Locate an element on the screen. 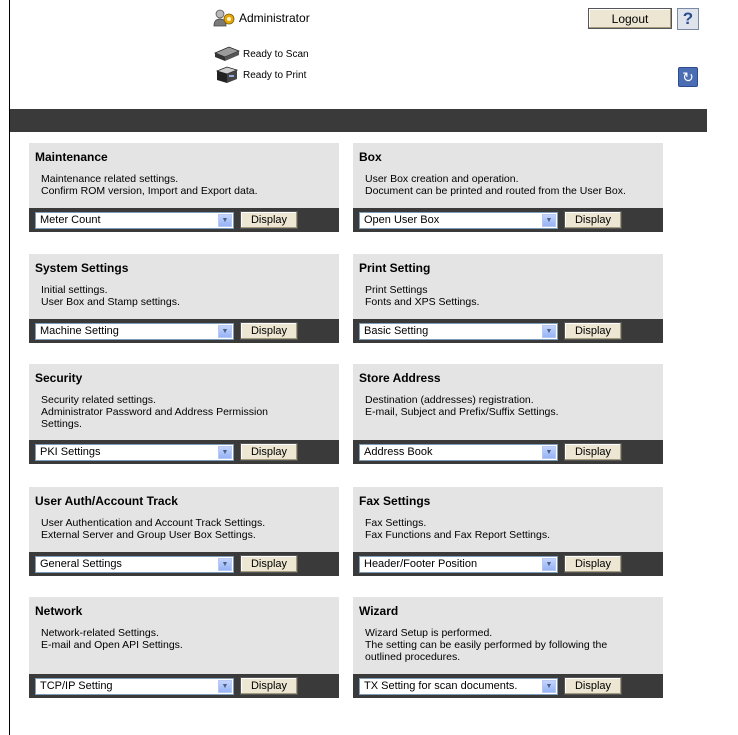 Image resolution: width=738 pixels, height=735 pixels. refresh-icon: ↻ is located at coordinates (688, 76).